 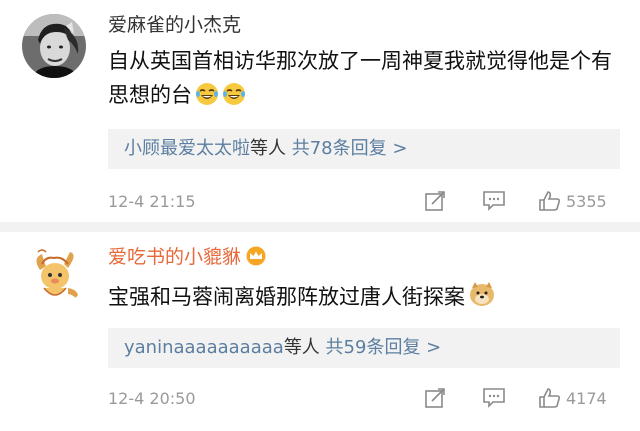 What do you see at coordinates (256, 259) in the screenshot?
I see `vip-crown-icon` at bounding box center [256, 259].